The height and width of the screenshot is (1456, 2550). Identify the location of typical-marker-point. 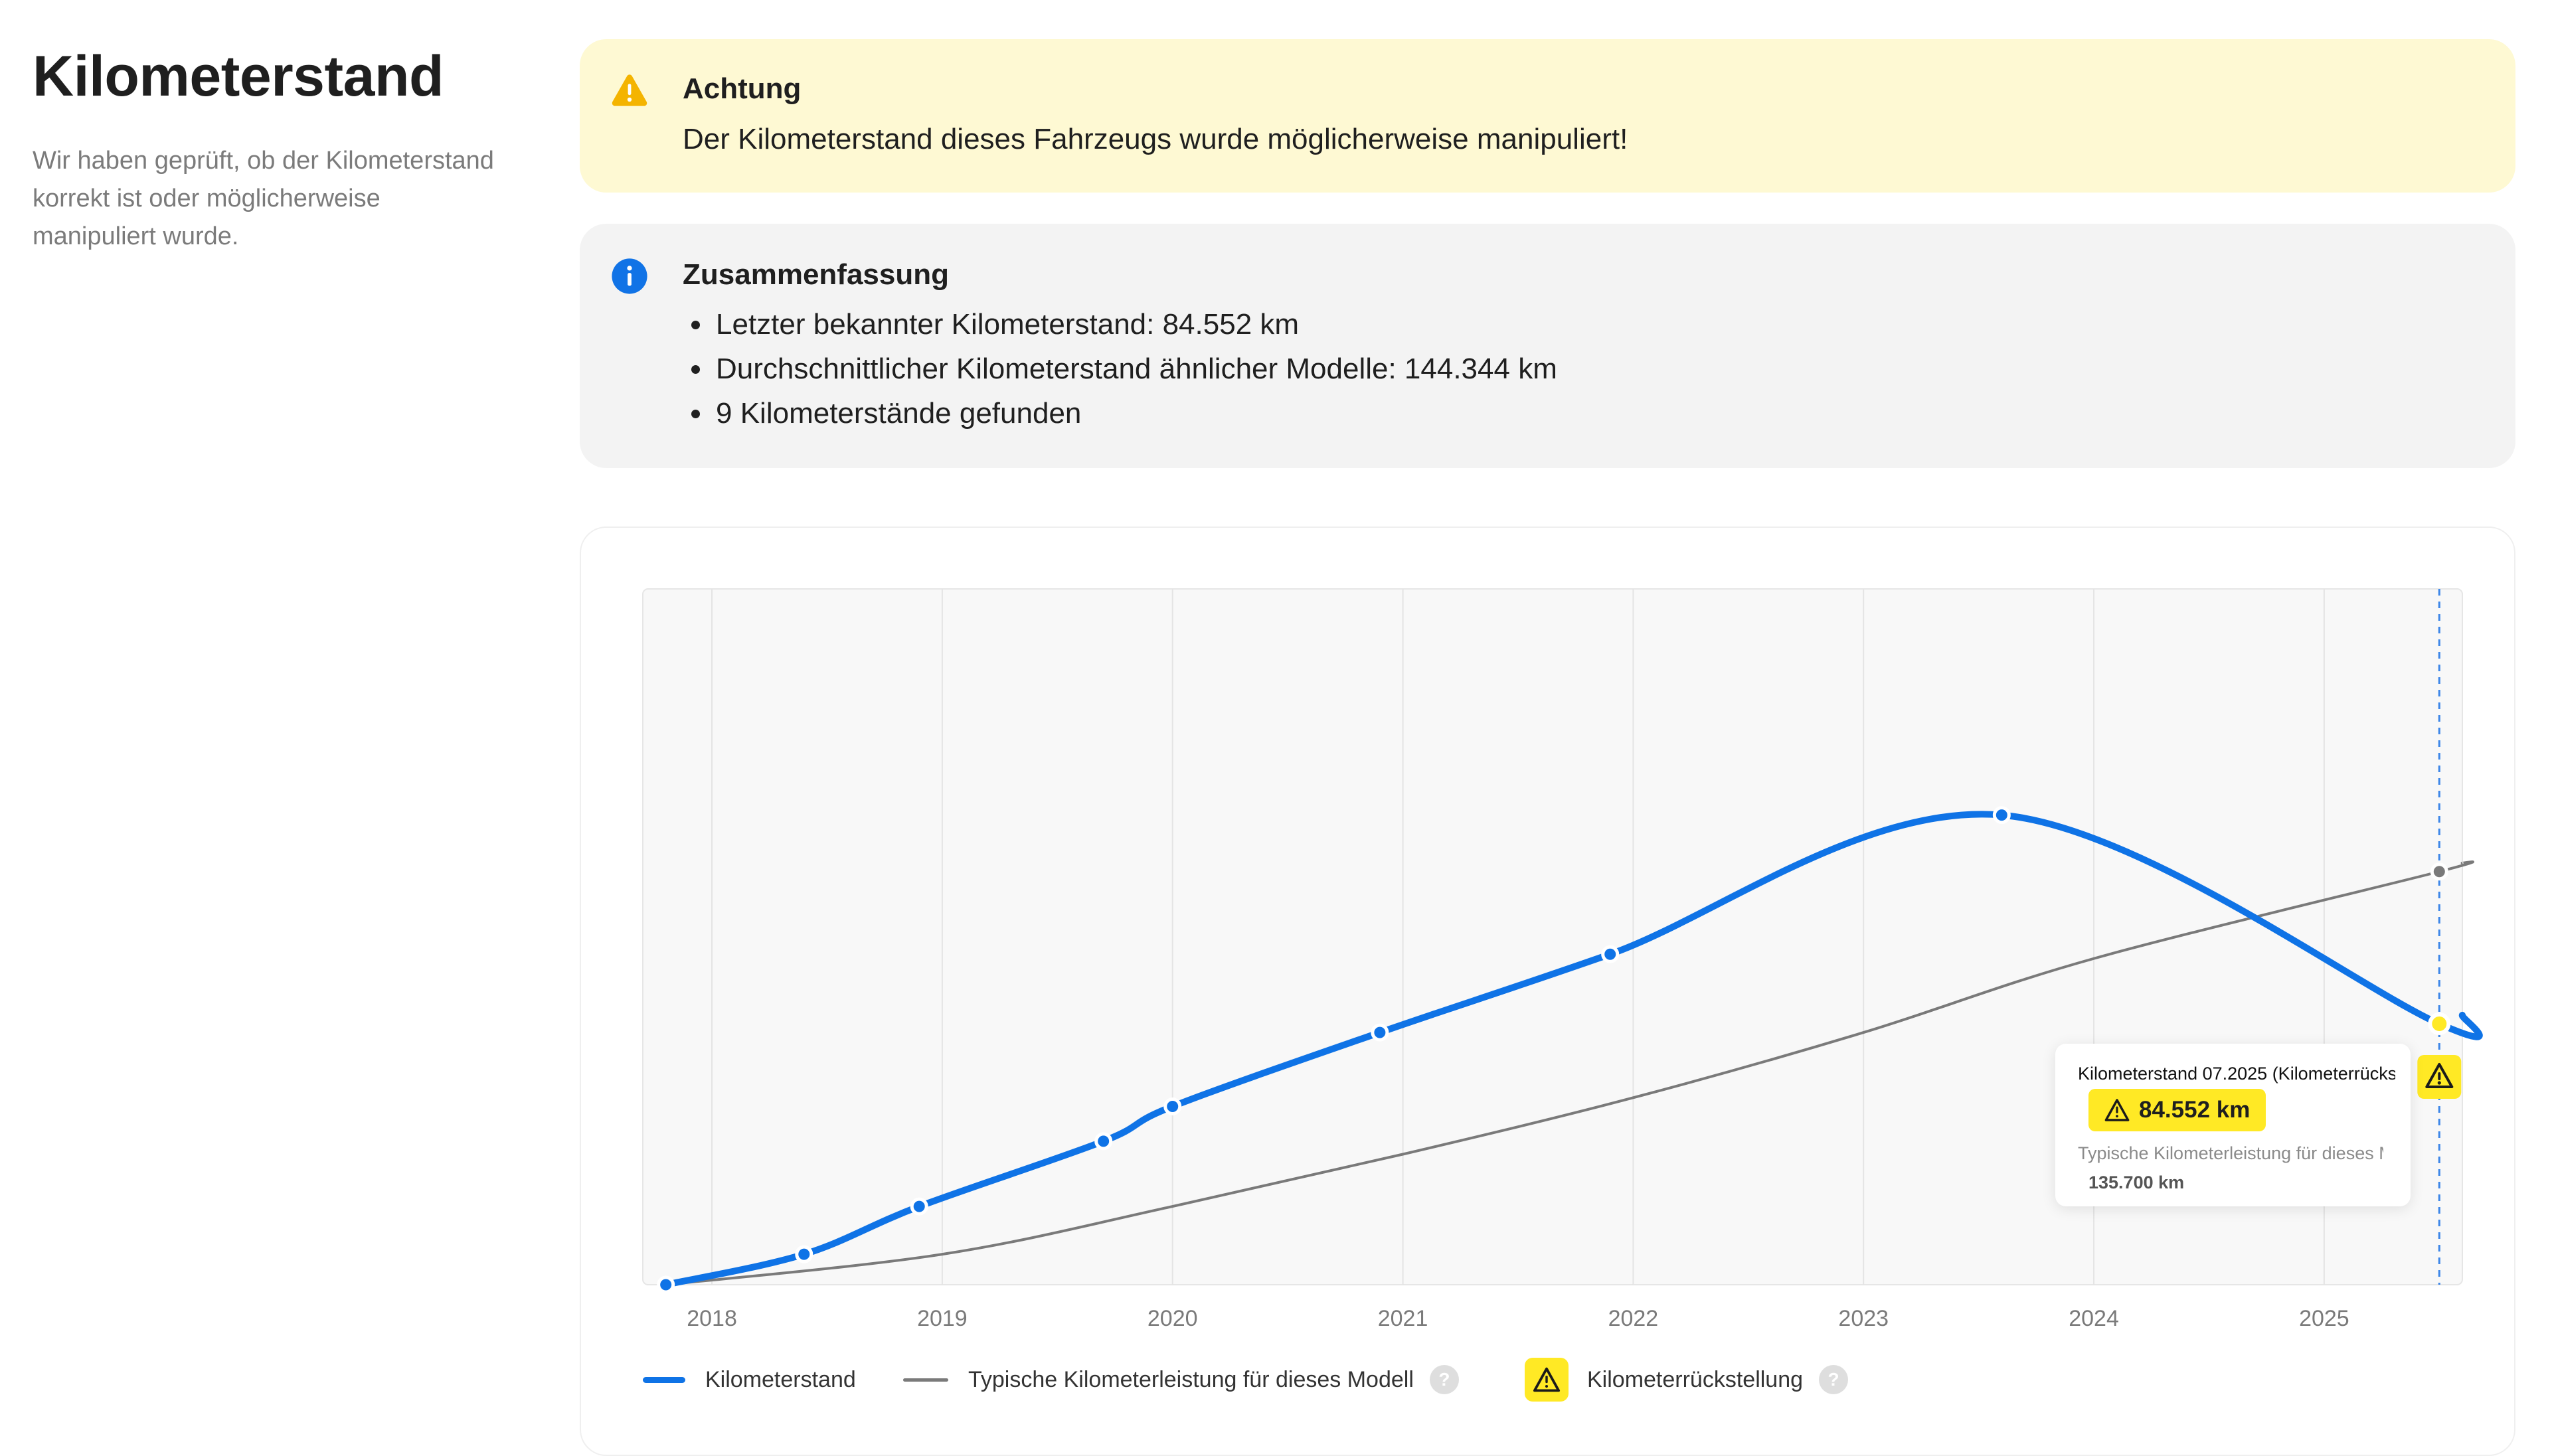
(2439, 871).